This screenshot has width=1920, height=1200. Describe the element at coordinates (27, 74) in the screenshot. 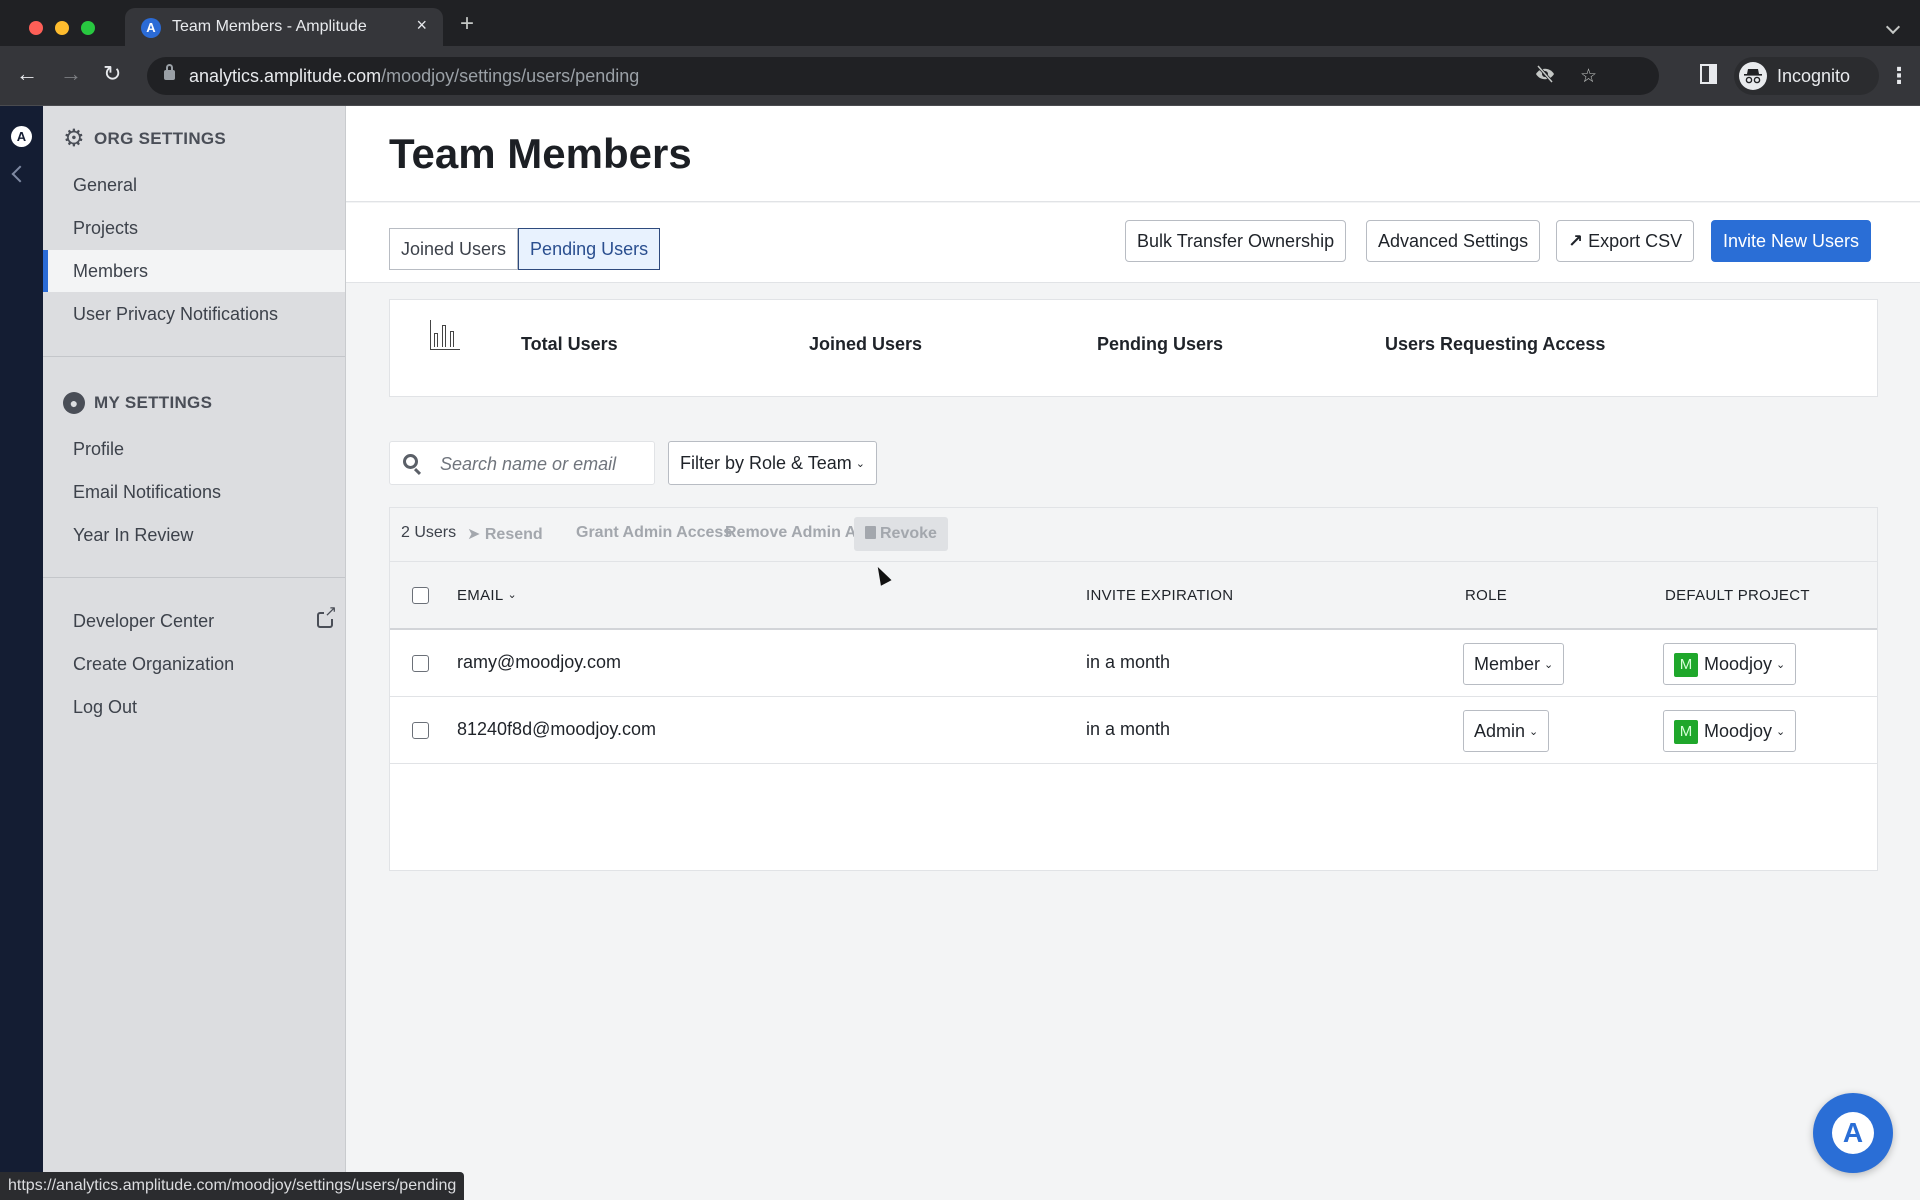

I see `back-button: ←` at that location.